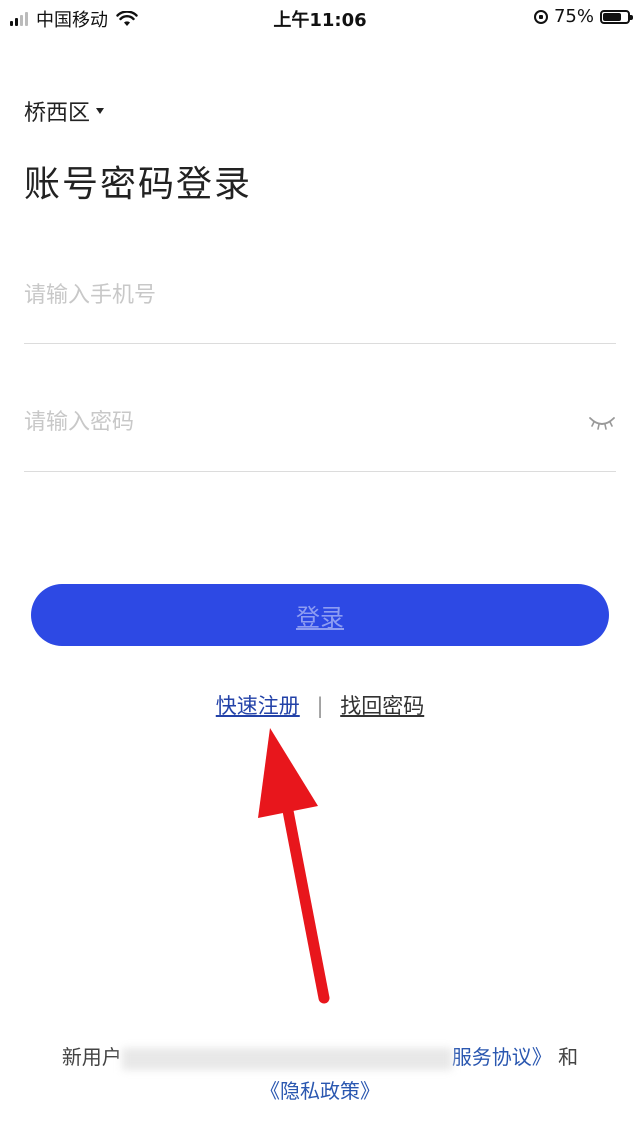 The image size is (640, 1138). Describe the element at coordinates (288, 773) in the screenshot. I see `arrow-head` at that location.